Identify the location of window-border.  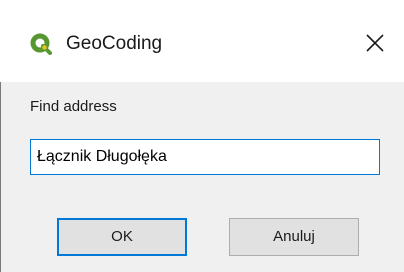
(0, 177).